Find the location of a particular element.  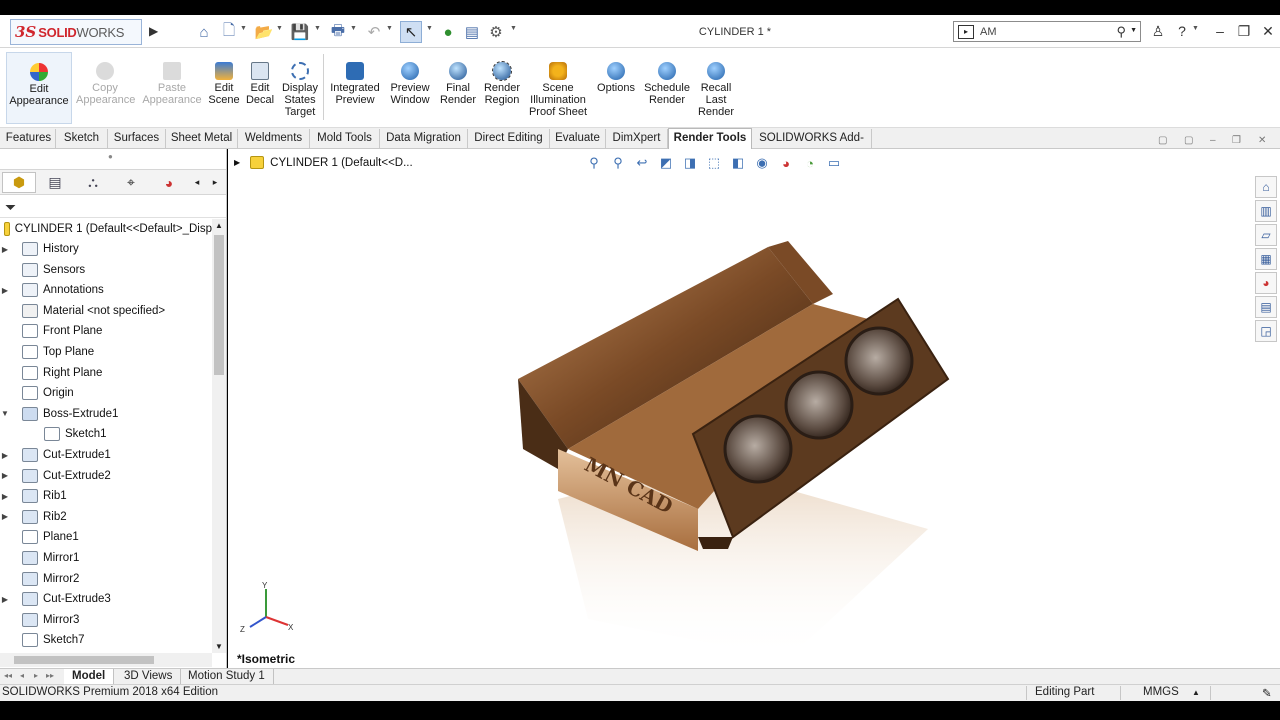

tree-item: Top Plane is located at coordinates (106, 352).